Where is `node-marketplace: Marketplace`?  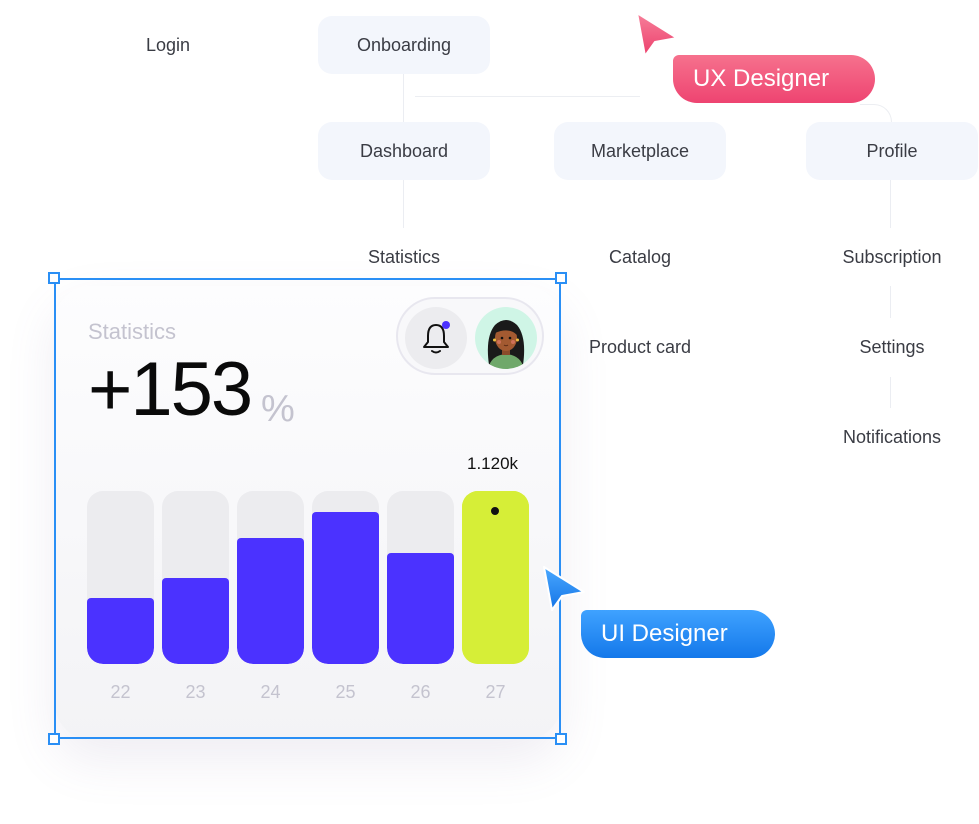
node-marketplace: Marketplace is located at coordinates (640, 151).